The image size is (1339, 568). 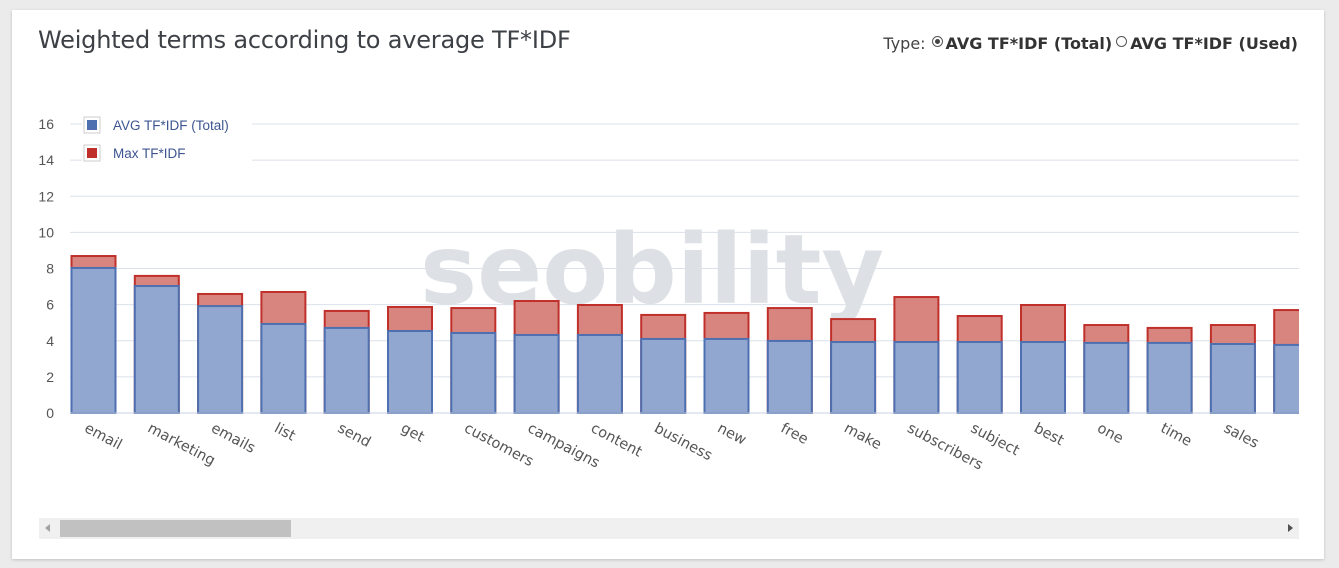 I want to click on x-tick-label: emails, so click(x=232, y=438).